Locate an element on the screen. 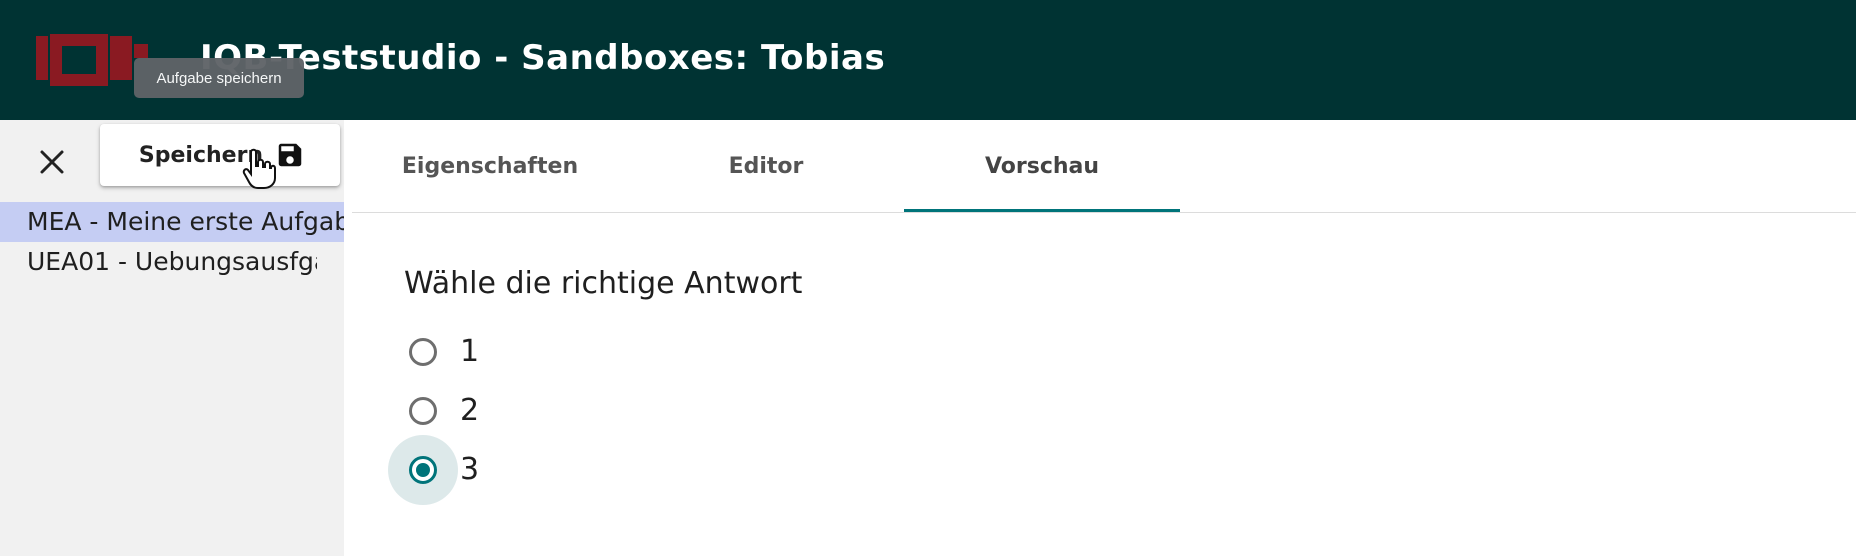 The width and height of the screenshot is (1856, 556). radio-wrapper is located at coordinates (423, 469).